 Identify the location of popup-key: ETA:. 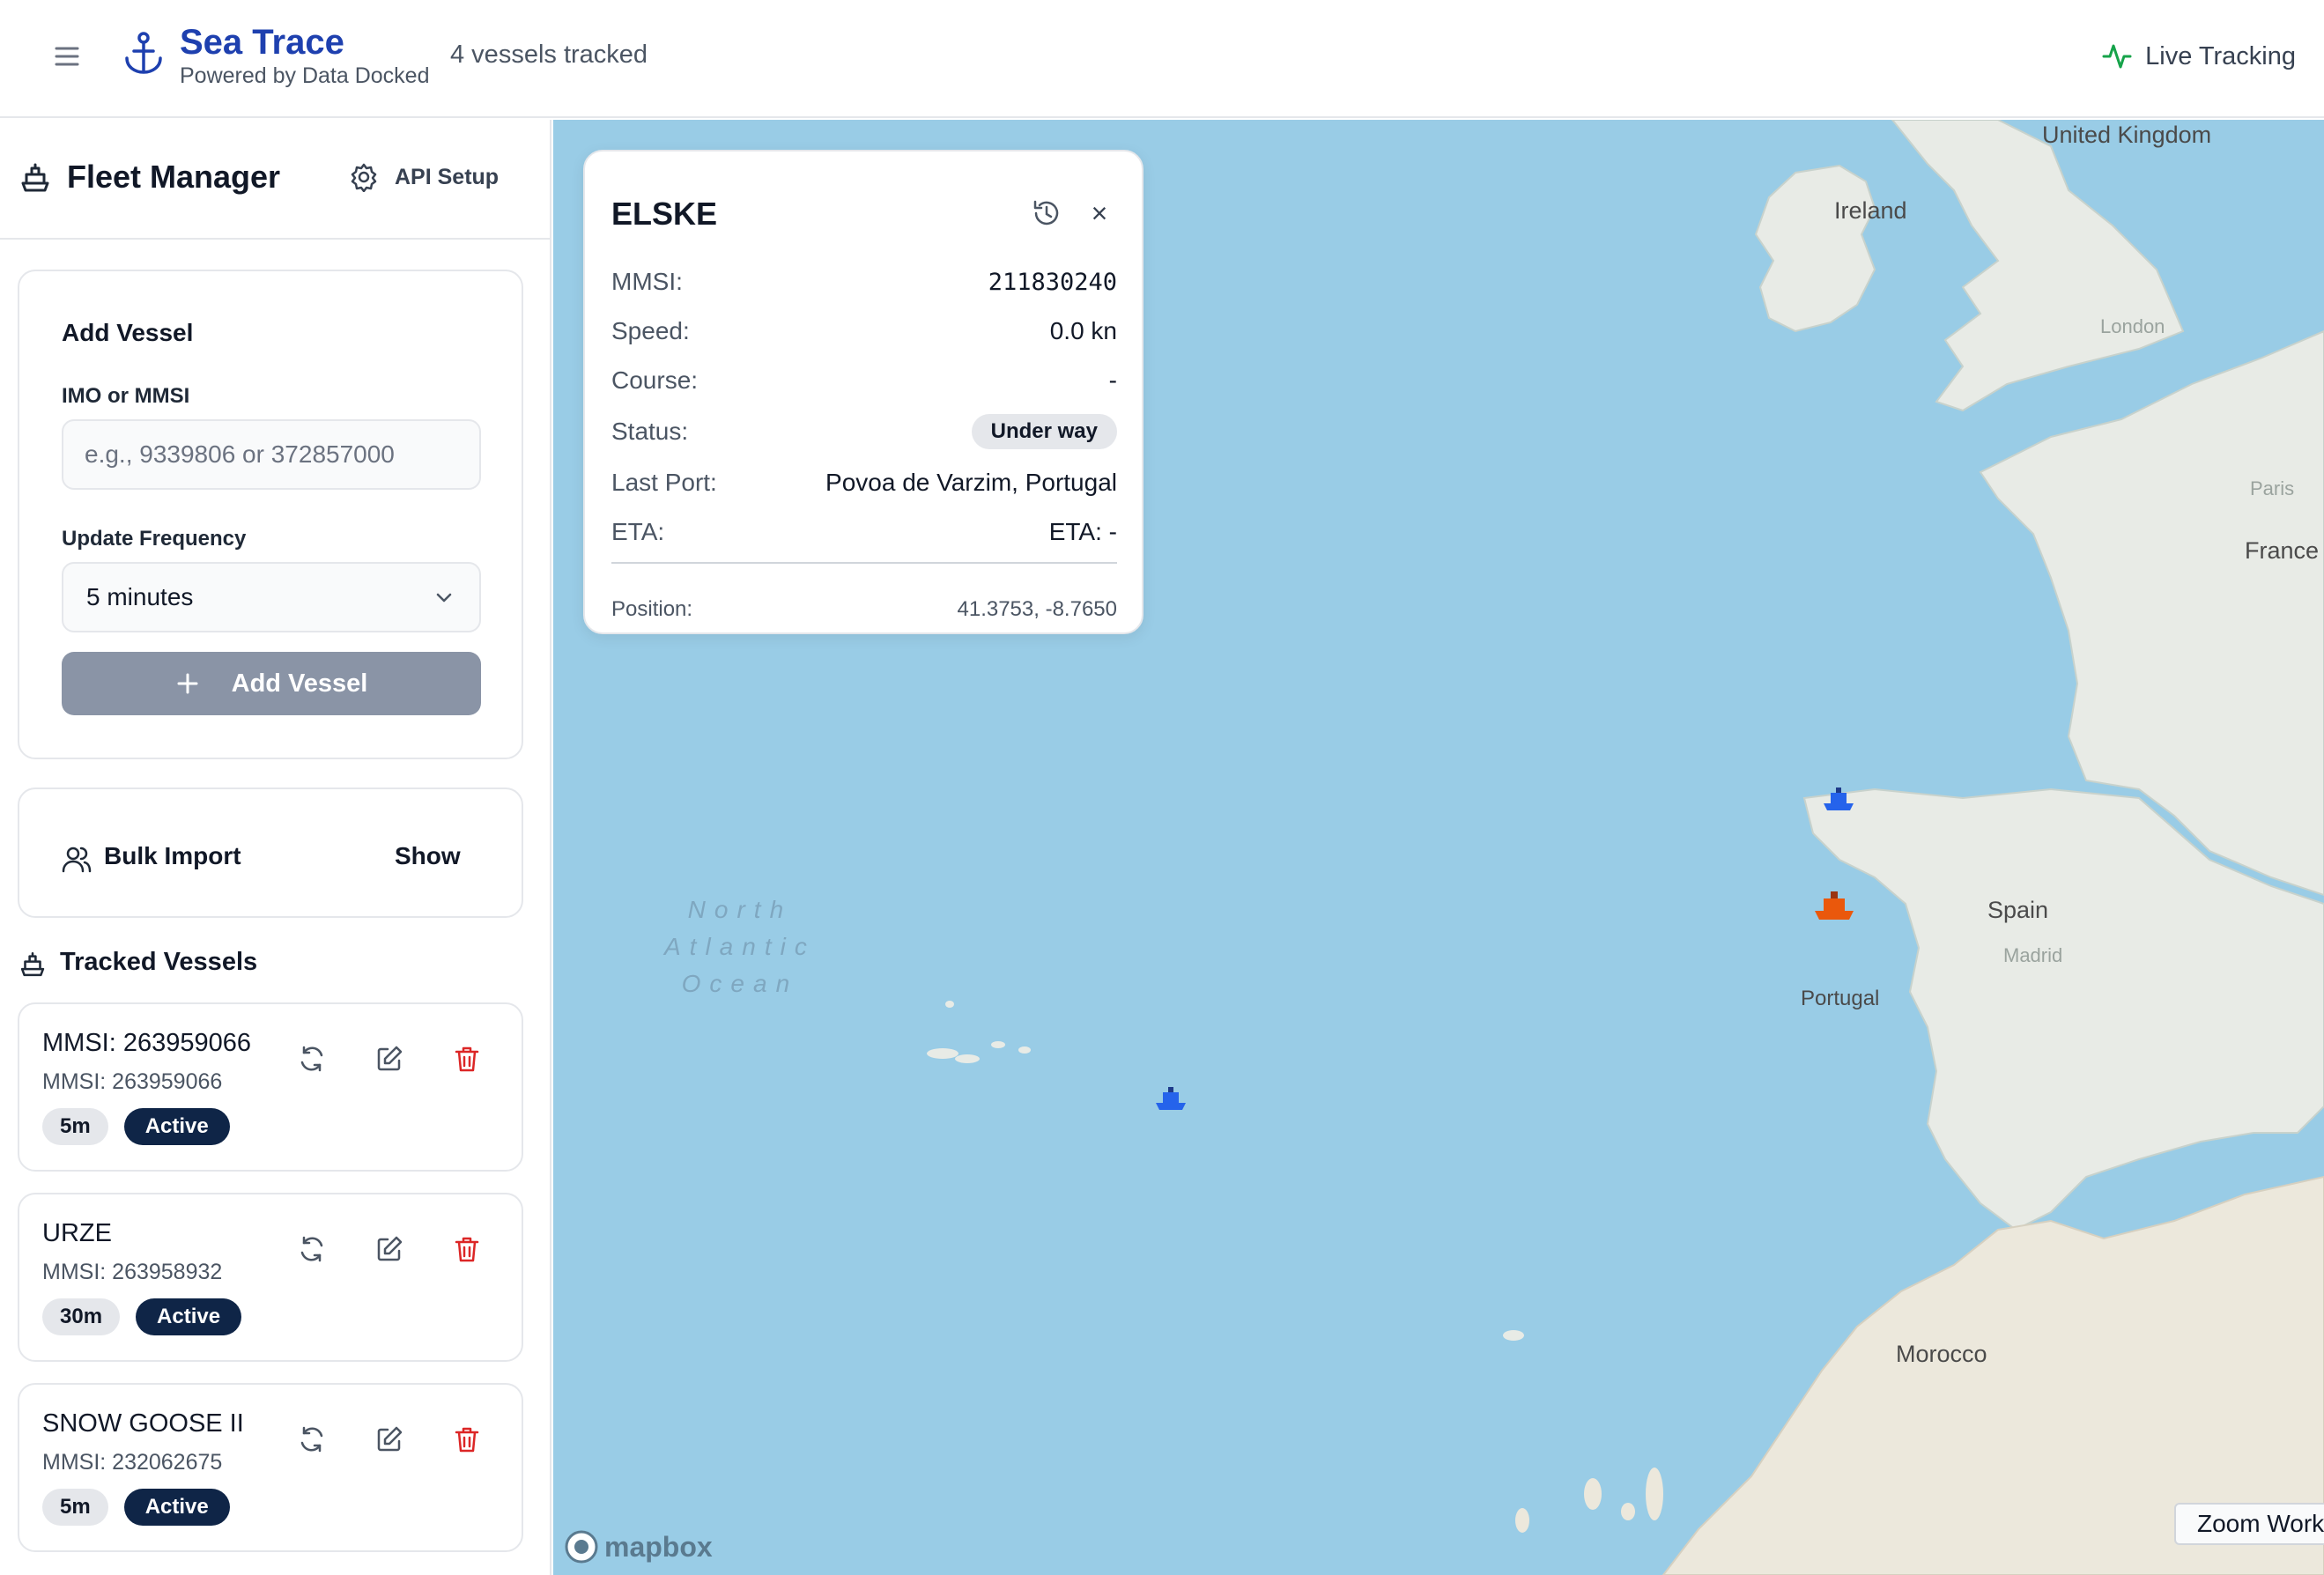
(638, 531).